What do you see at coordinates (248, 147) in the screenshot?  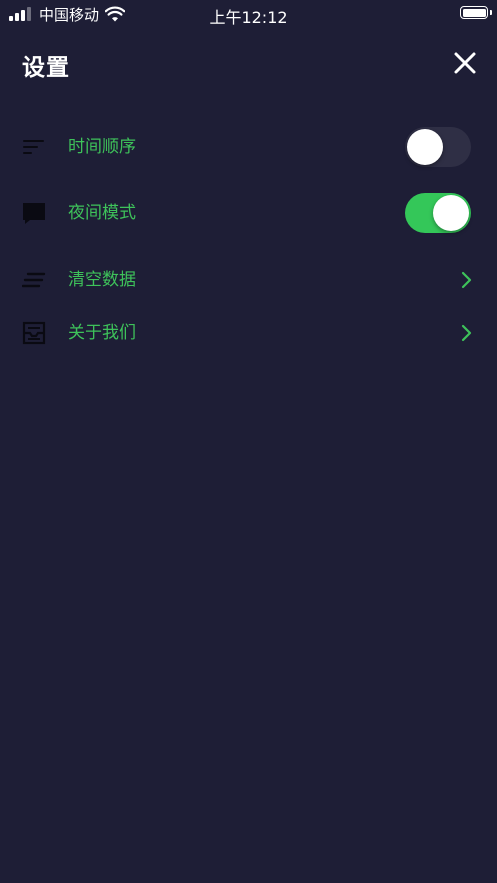 I see `setting-row-time-order: 时间顺序` at bounding box center [248, 147].